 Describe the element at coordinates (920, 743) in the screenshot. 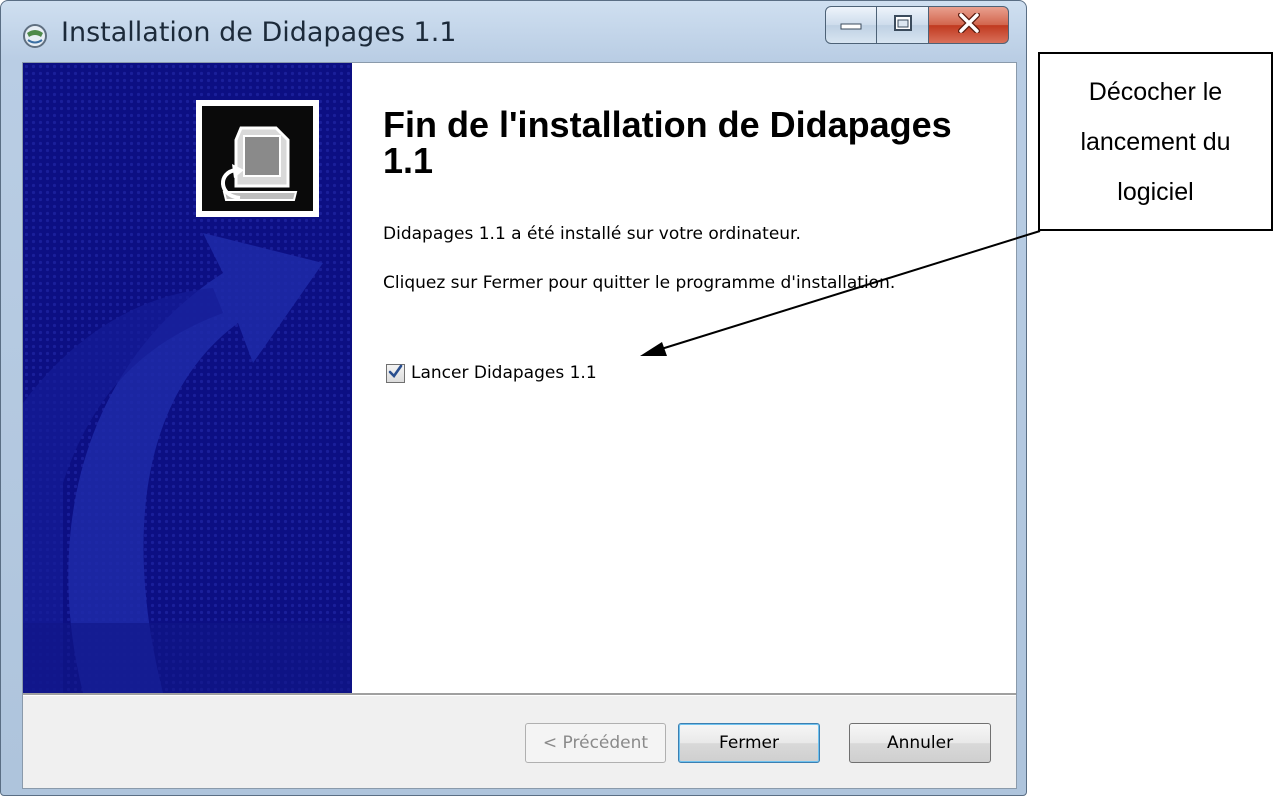

I see `cancel-button: Annuler` at that location.